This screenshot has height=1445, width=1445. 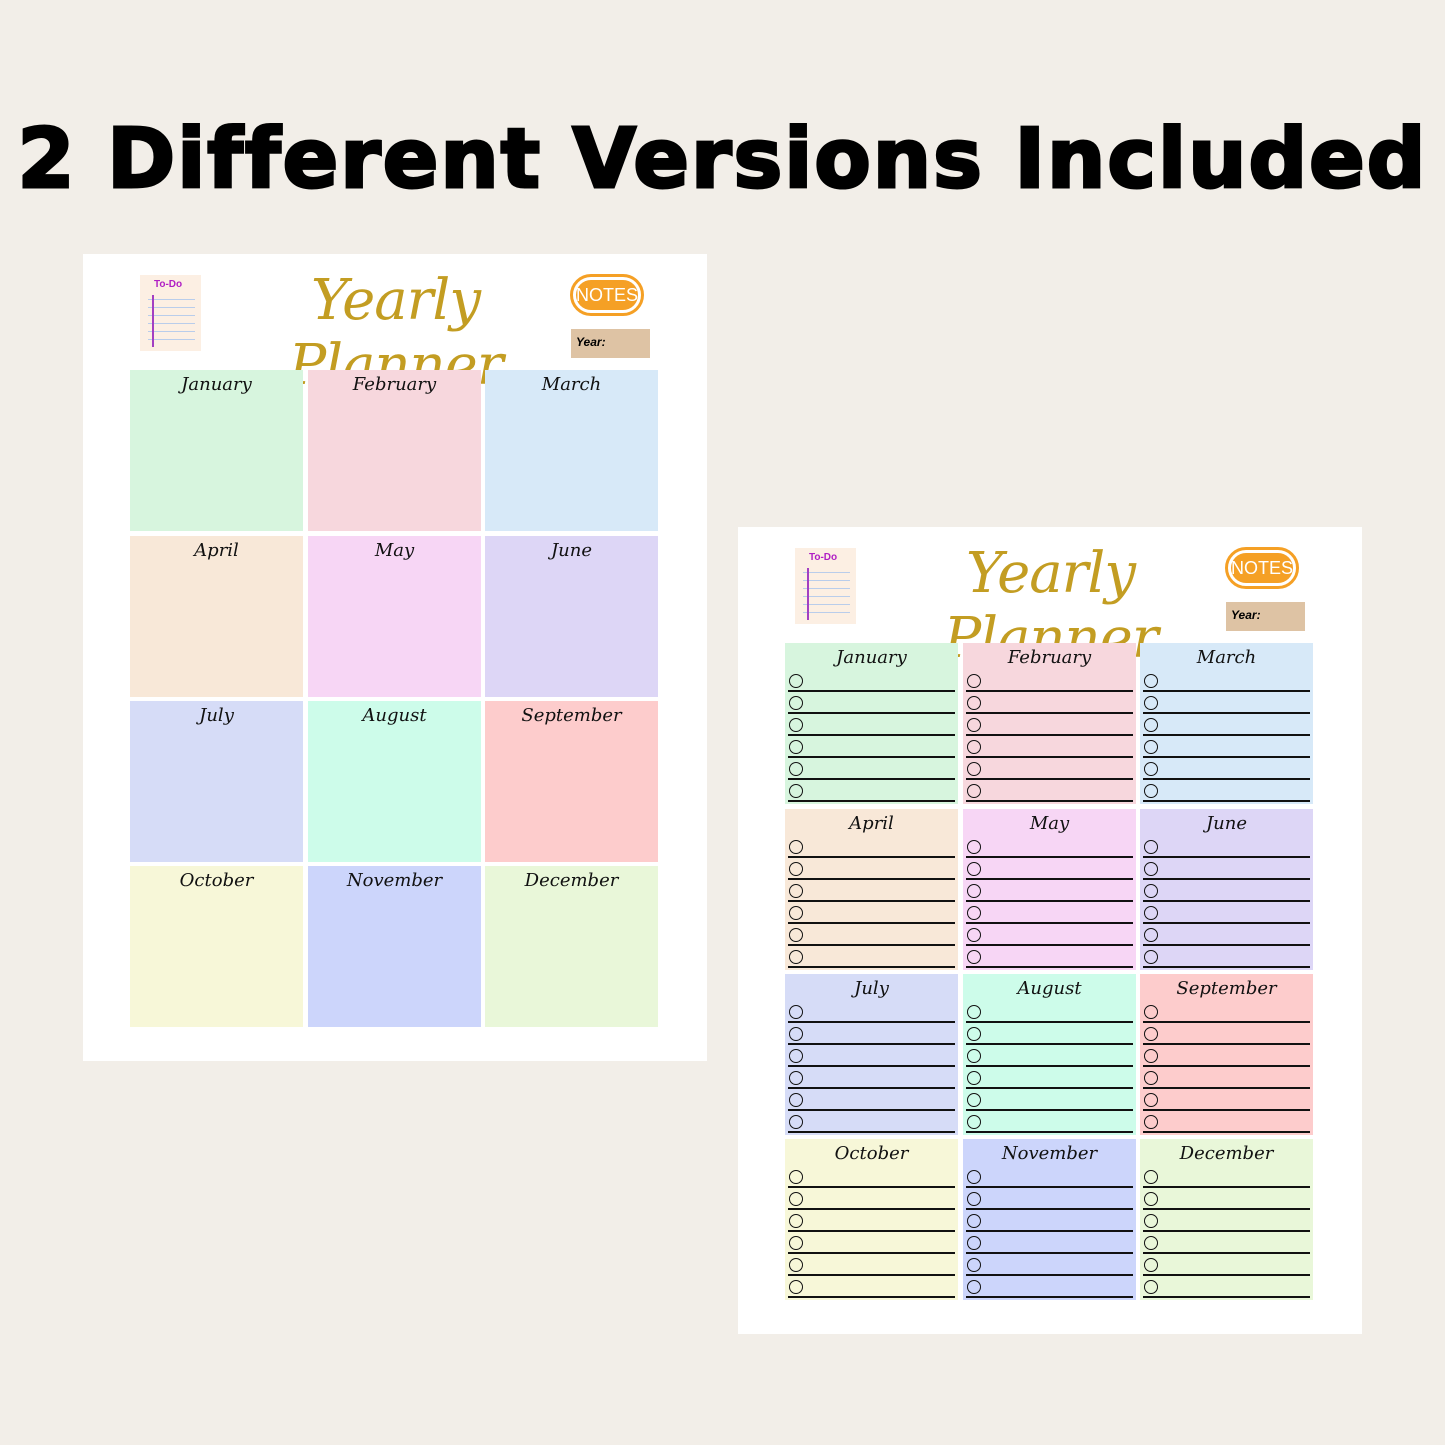 What do you see at coordinates (216, 715) in the screenshot?
I see `month-name: July` at bounding box center [216, 715].